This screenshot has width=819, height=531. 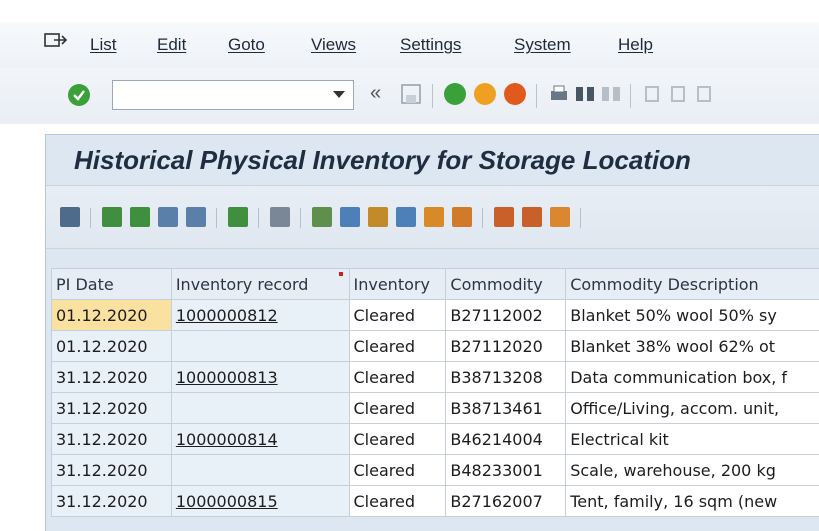 What do you see at coordinates (692, 501) in the screenshot?
I see `commodity-description-cell: Tent, family, 16 sqm (new` at bounding box center [692, 501].